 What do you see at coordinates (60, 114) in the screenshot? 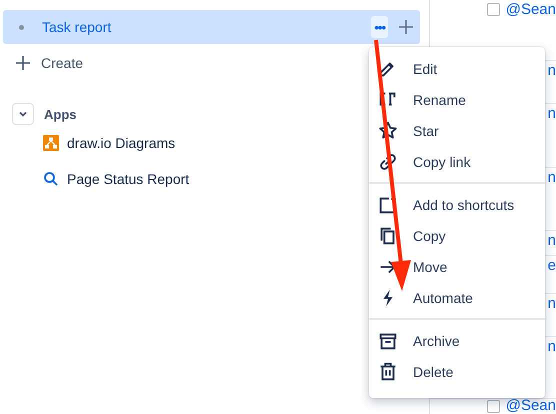
I see `section-title: Apps` at bounding box center [60, 114].